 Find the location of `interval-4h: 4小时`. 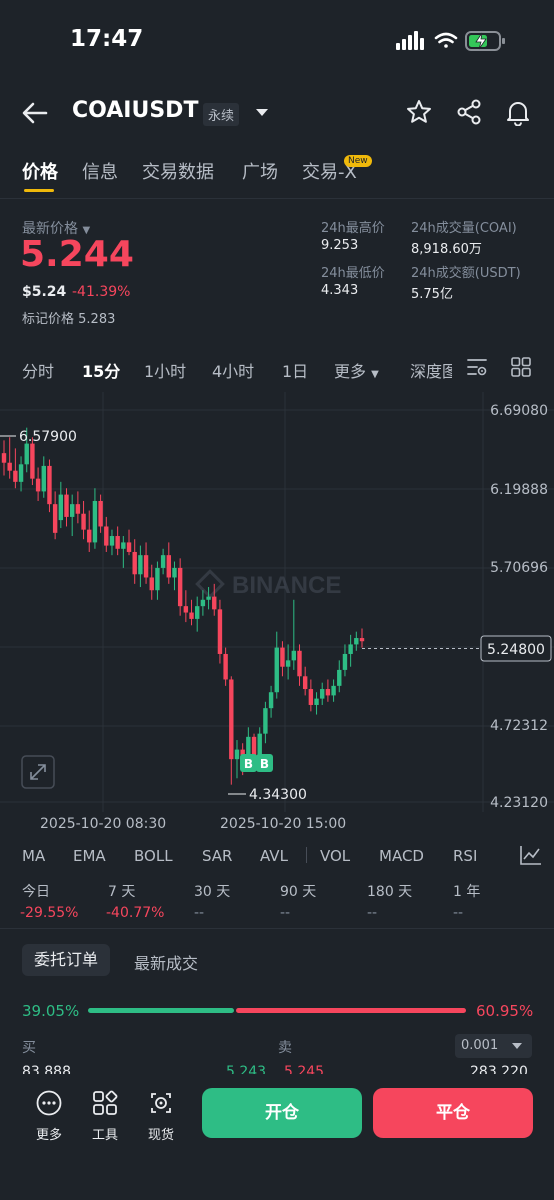

interval-4h: 4小时 is located at coordinates (233, 370).